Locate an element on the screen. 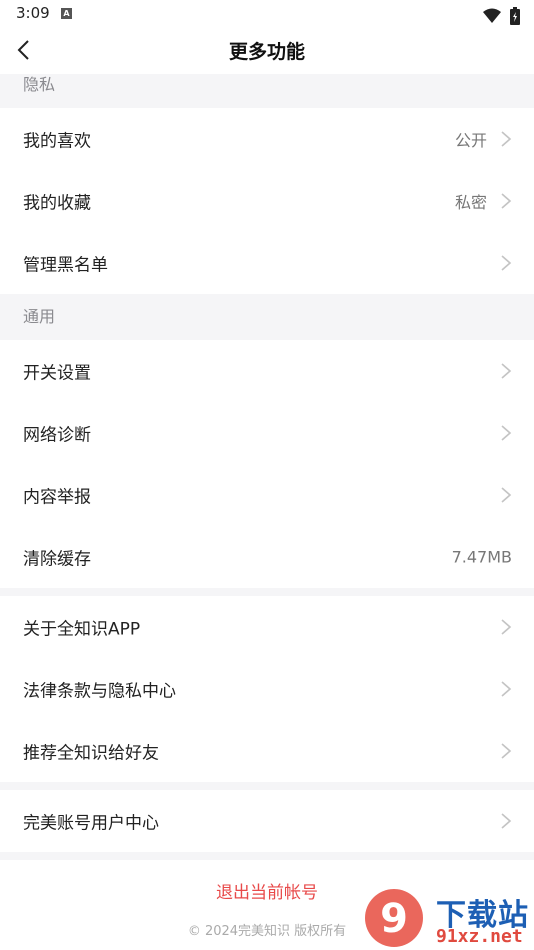 The height and width of the screenshot is (950, 534). row-label: 管理黑名单 is located at coordinates (65, 265).